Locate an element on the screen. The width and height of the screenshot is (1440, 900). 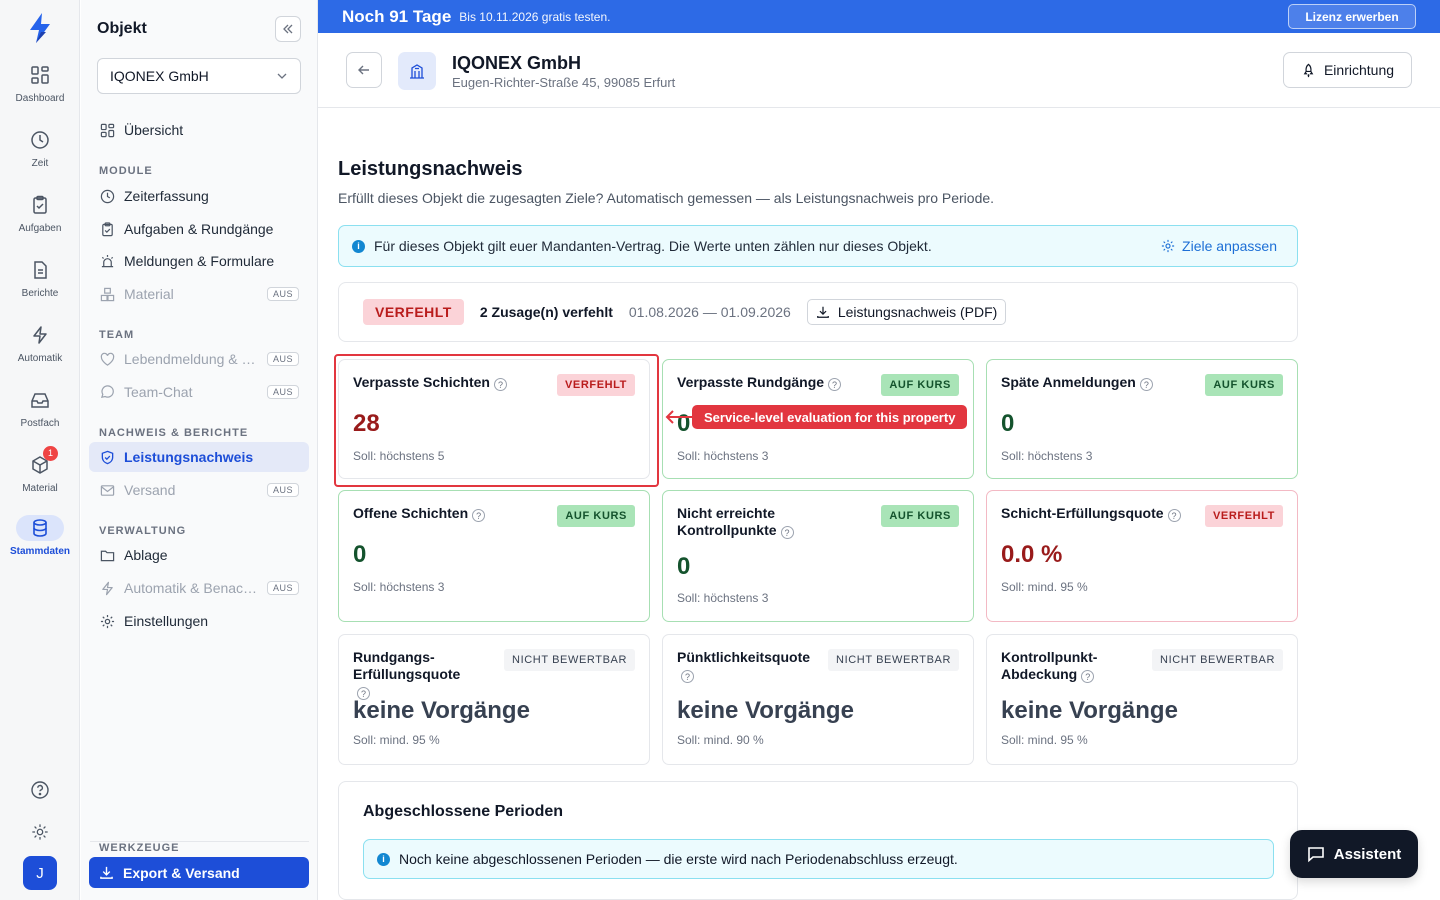
nav-automatik: Automatik & Benac… AUS is located at coordinates (199, 588).